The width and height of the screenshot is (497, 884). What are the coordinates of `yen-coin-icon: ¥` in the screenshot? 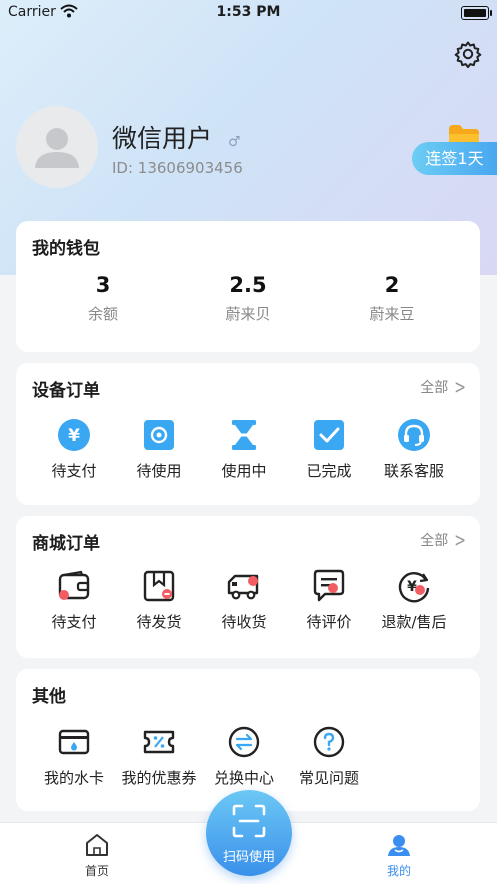 It's located at (74, 435).